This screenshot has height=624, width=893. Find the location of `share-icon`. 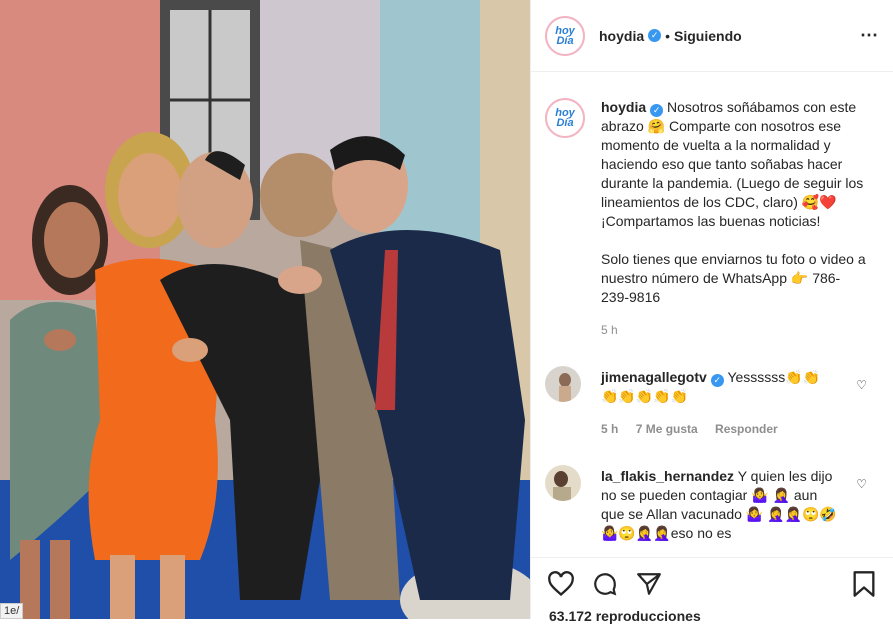

share-icon is located at coordinates (649, 584).